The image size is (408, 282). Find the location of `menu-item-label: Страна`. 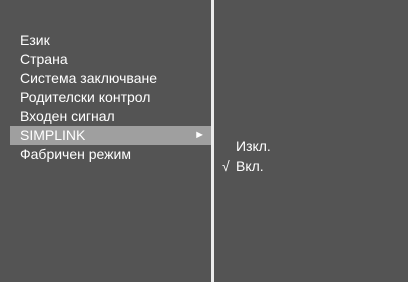

menu-item-label: Страна is located at coordinates (44, 59).